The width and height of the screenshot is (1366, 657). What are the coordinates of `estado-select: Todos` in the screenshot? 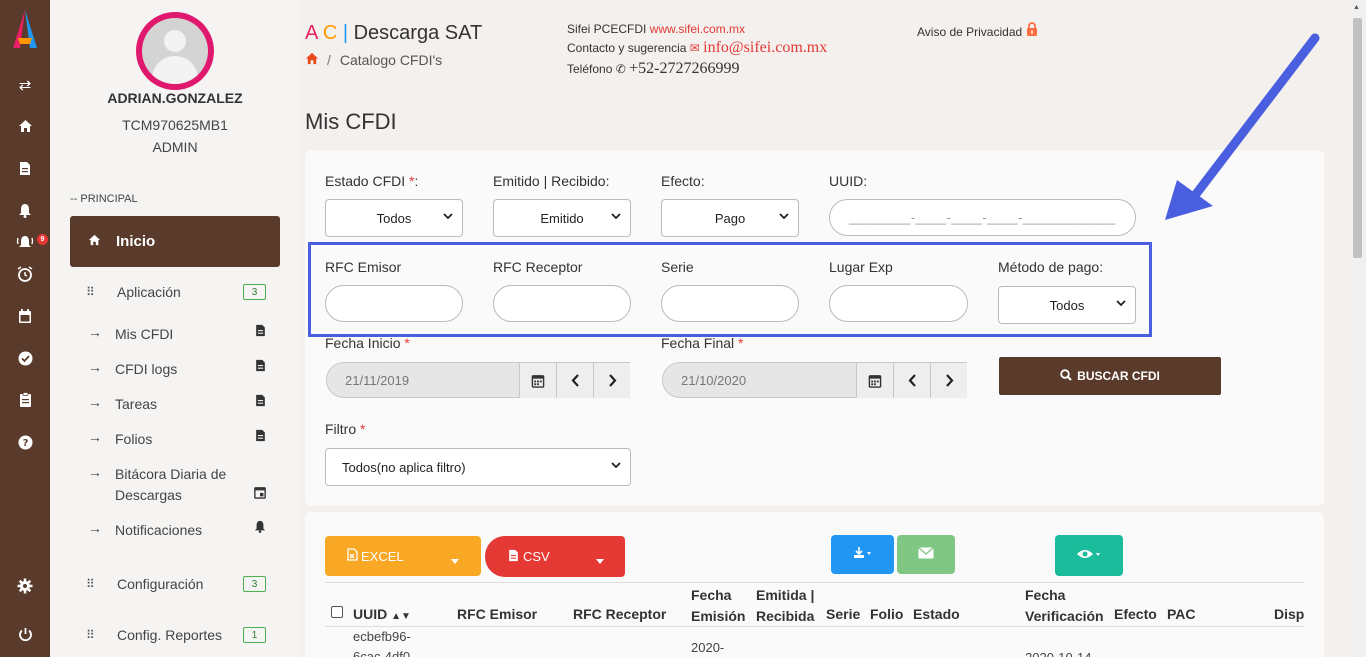 It's located at (394, 218).